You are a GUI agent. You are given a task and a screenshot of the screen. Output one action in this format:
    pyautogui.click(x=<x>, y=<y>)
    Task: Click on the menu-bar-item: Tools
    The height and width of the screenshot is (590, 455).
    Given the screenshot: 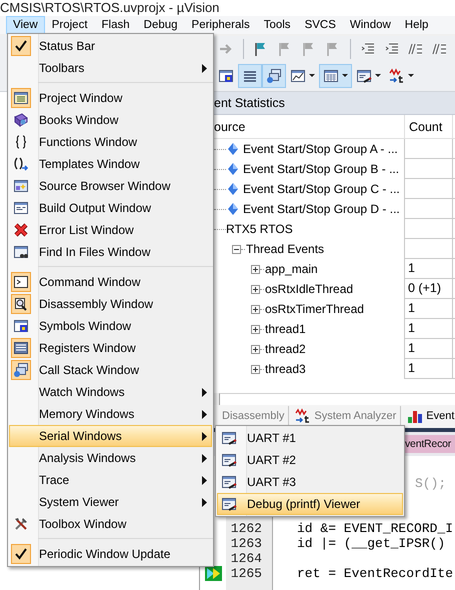 What is the action you would take?
    pyautogui.click(x=277, y=25)
    